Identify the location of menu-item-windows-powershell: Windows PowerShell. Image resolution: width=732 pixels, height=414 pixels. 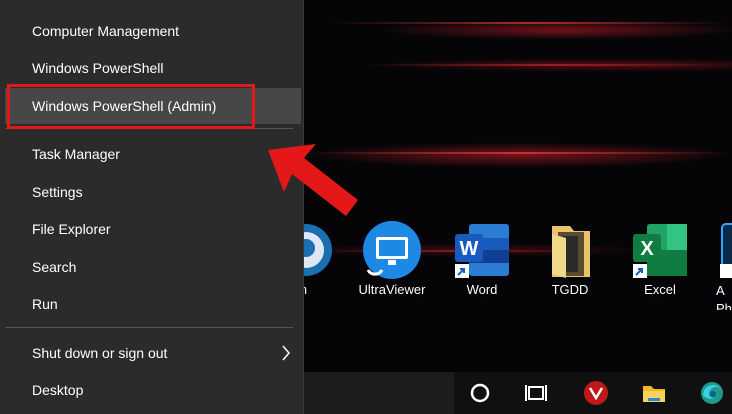
(153, 68).